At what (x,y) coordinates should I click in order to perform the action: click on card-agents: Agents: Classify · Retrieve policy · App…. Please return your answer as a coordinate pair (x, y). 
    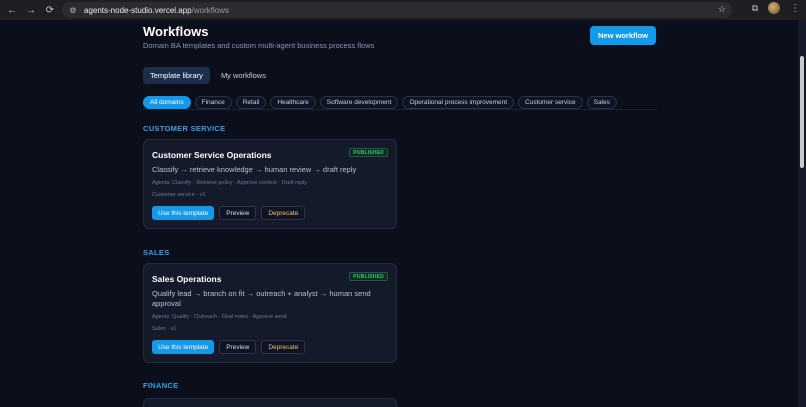
    Looking at the image, I should click on (229, 183).